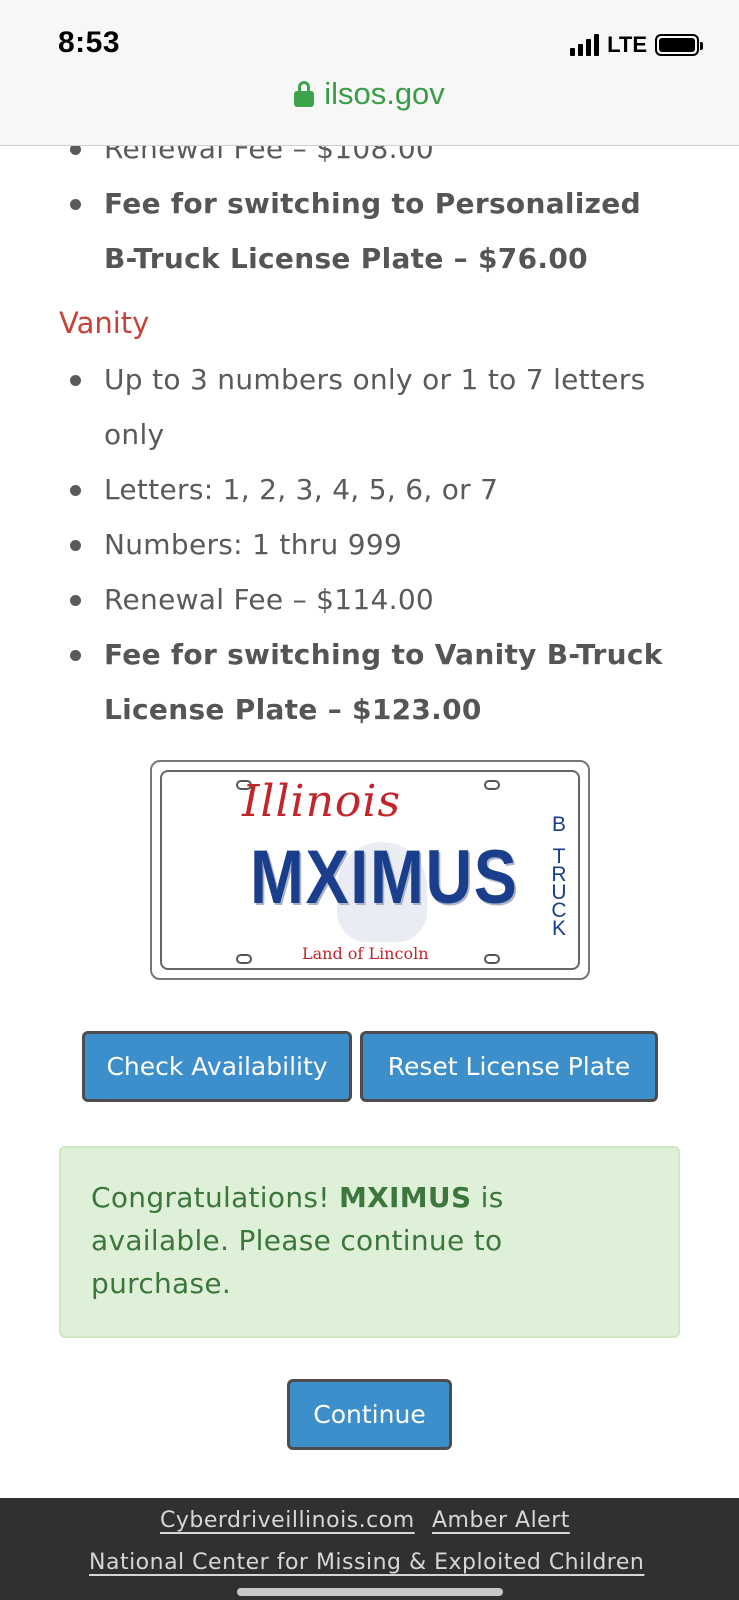 This screenshot has height=1600, width=739. What do you see at coordinates (369, 599) in the screenshot?
I see `list-item: Renewal Fee – $114.00` at bounding box center [369, 599].